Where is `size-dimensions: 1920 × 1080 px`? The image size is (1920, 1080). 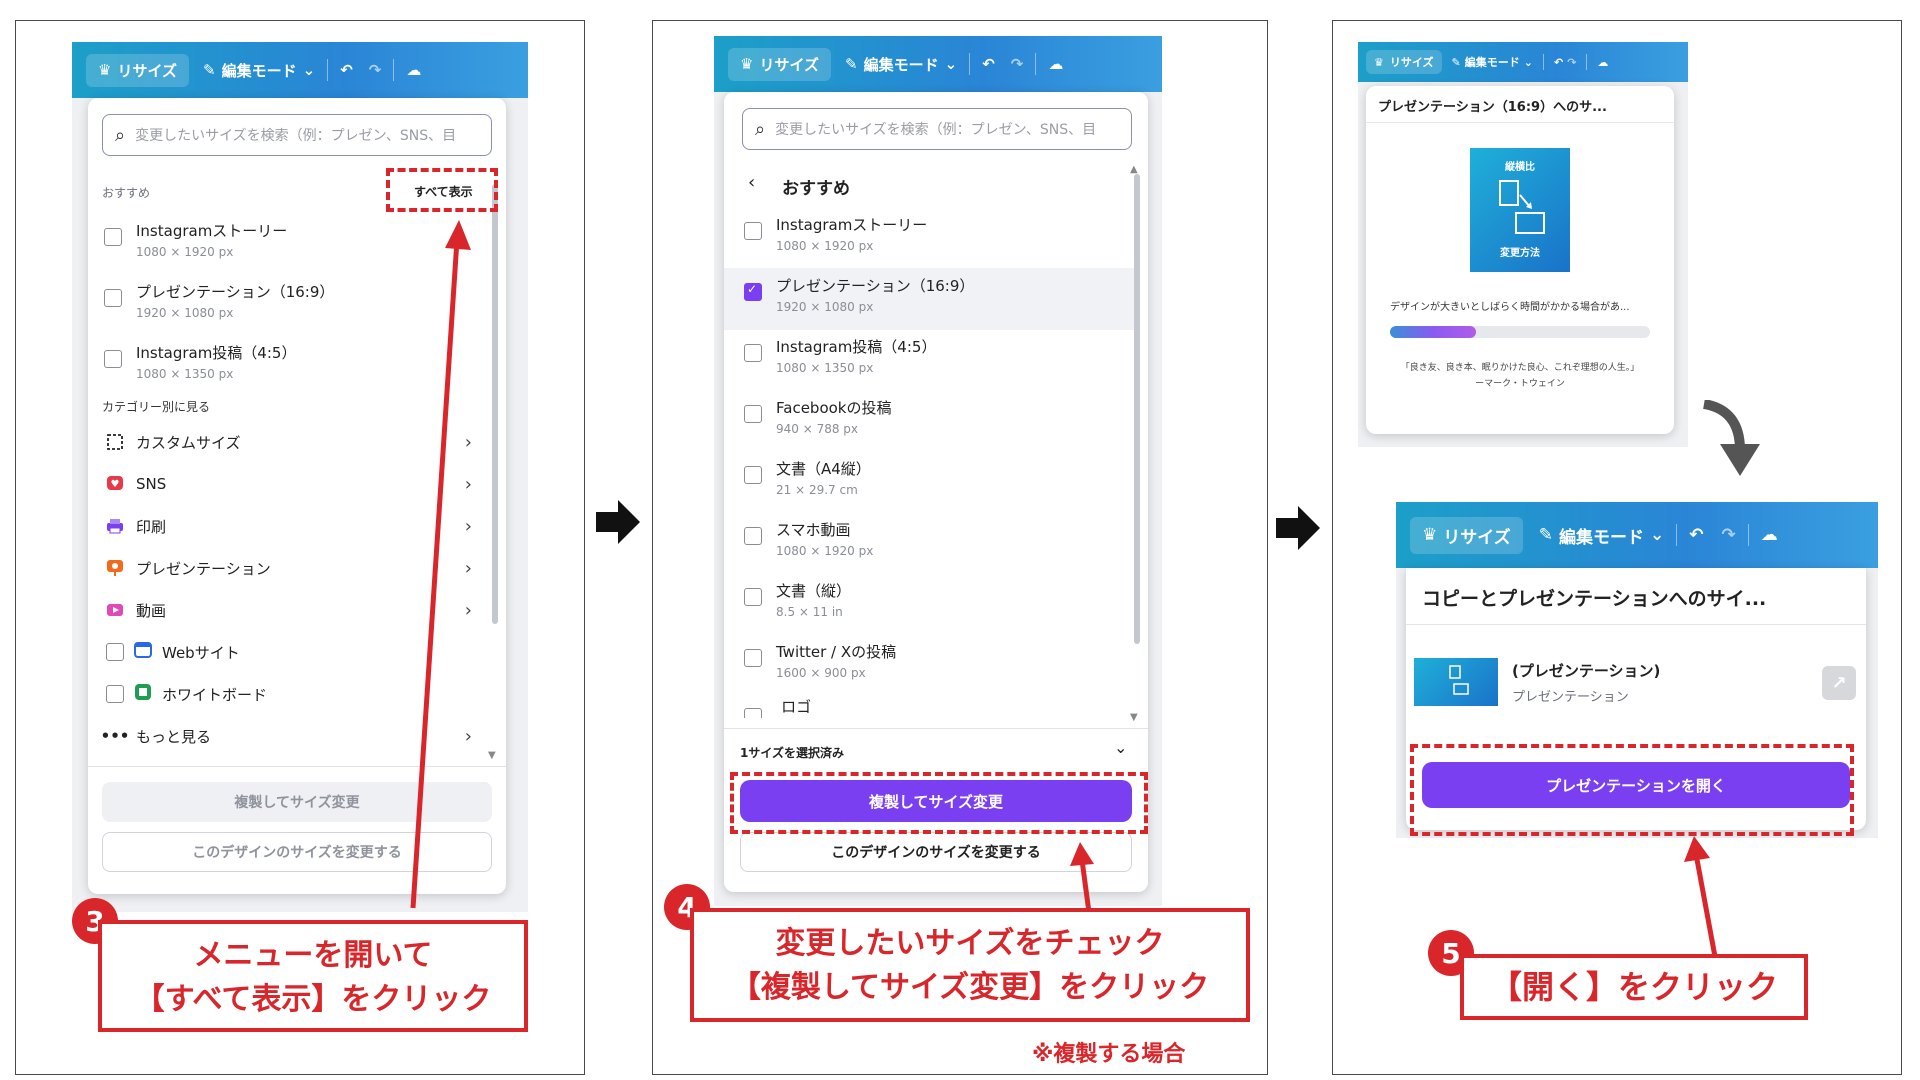
size-dimensions: 1920 × 1080 px is located at coordinates (825, 307).